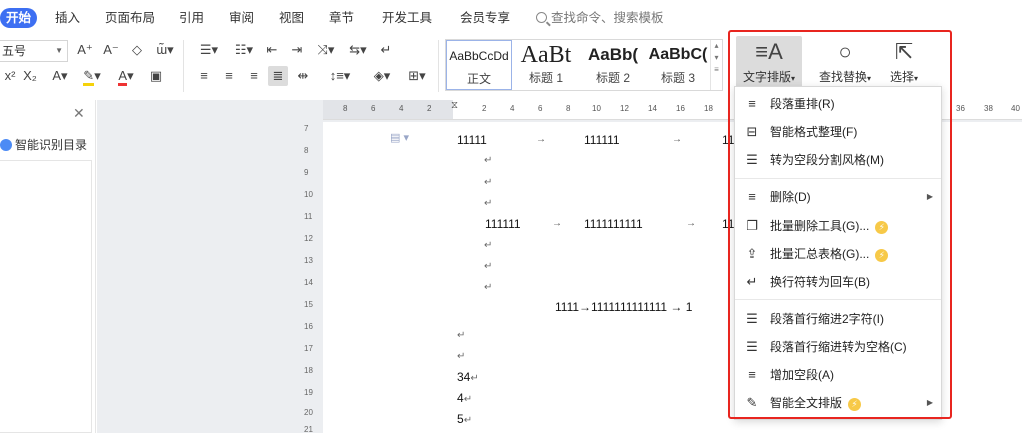  Describe the element at coordinates (48, 266) in the screenshot. I see `navigation-panel: ✕ 智能识别目录` at that location.